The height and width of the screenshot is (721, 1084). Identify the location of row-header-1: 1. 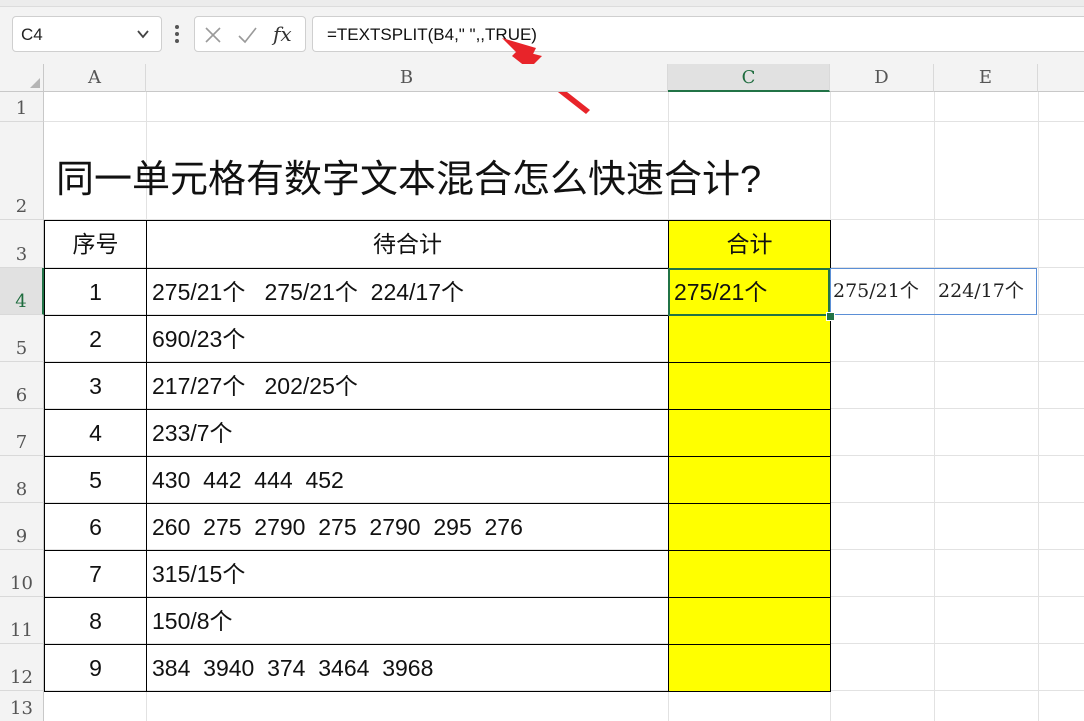
(22, 107).